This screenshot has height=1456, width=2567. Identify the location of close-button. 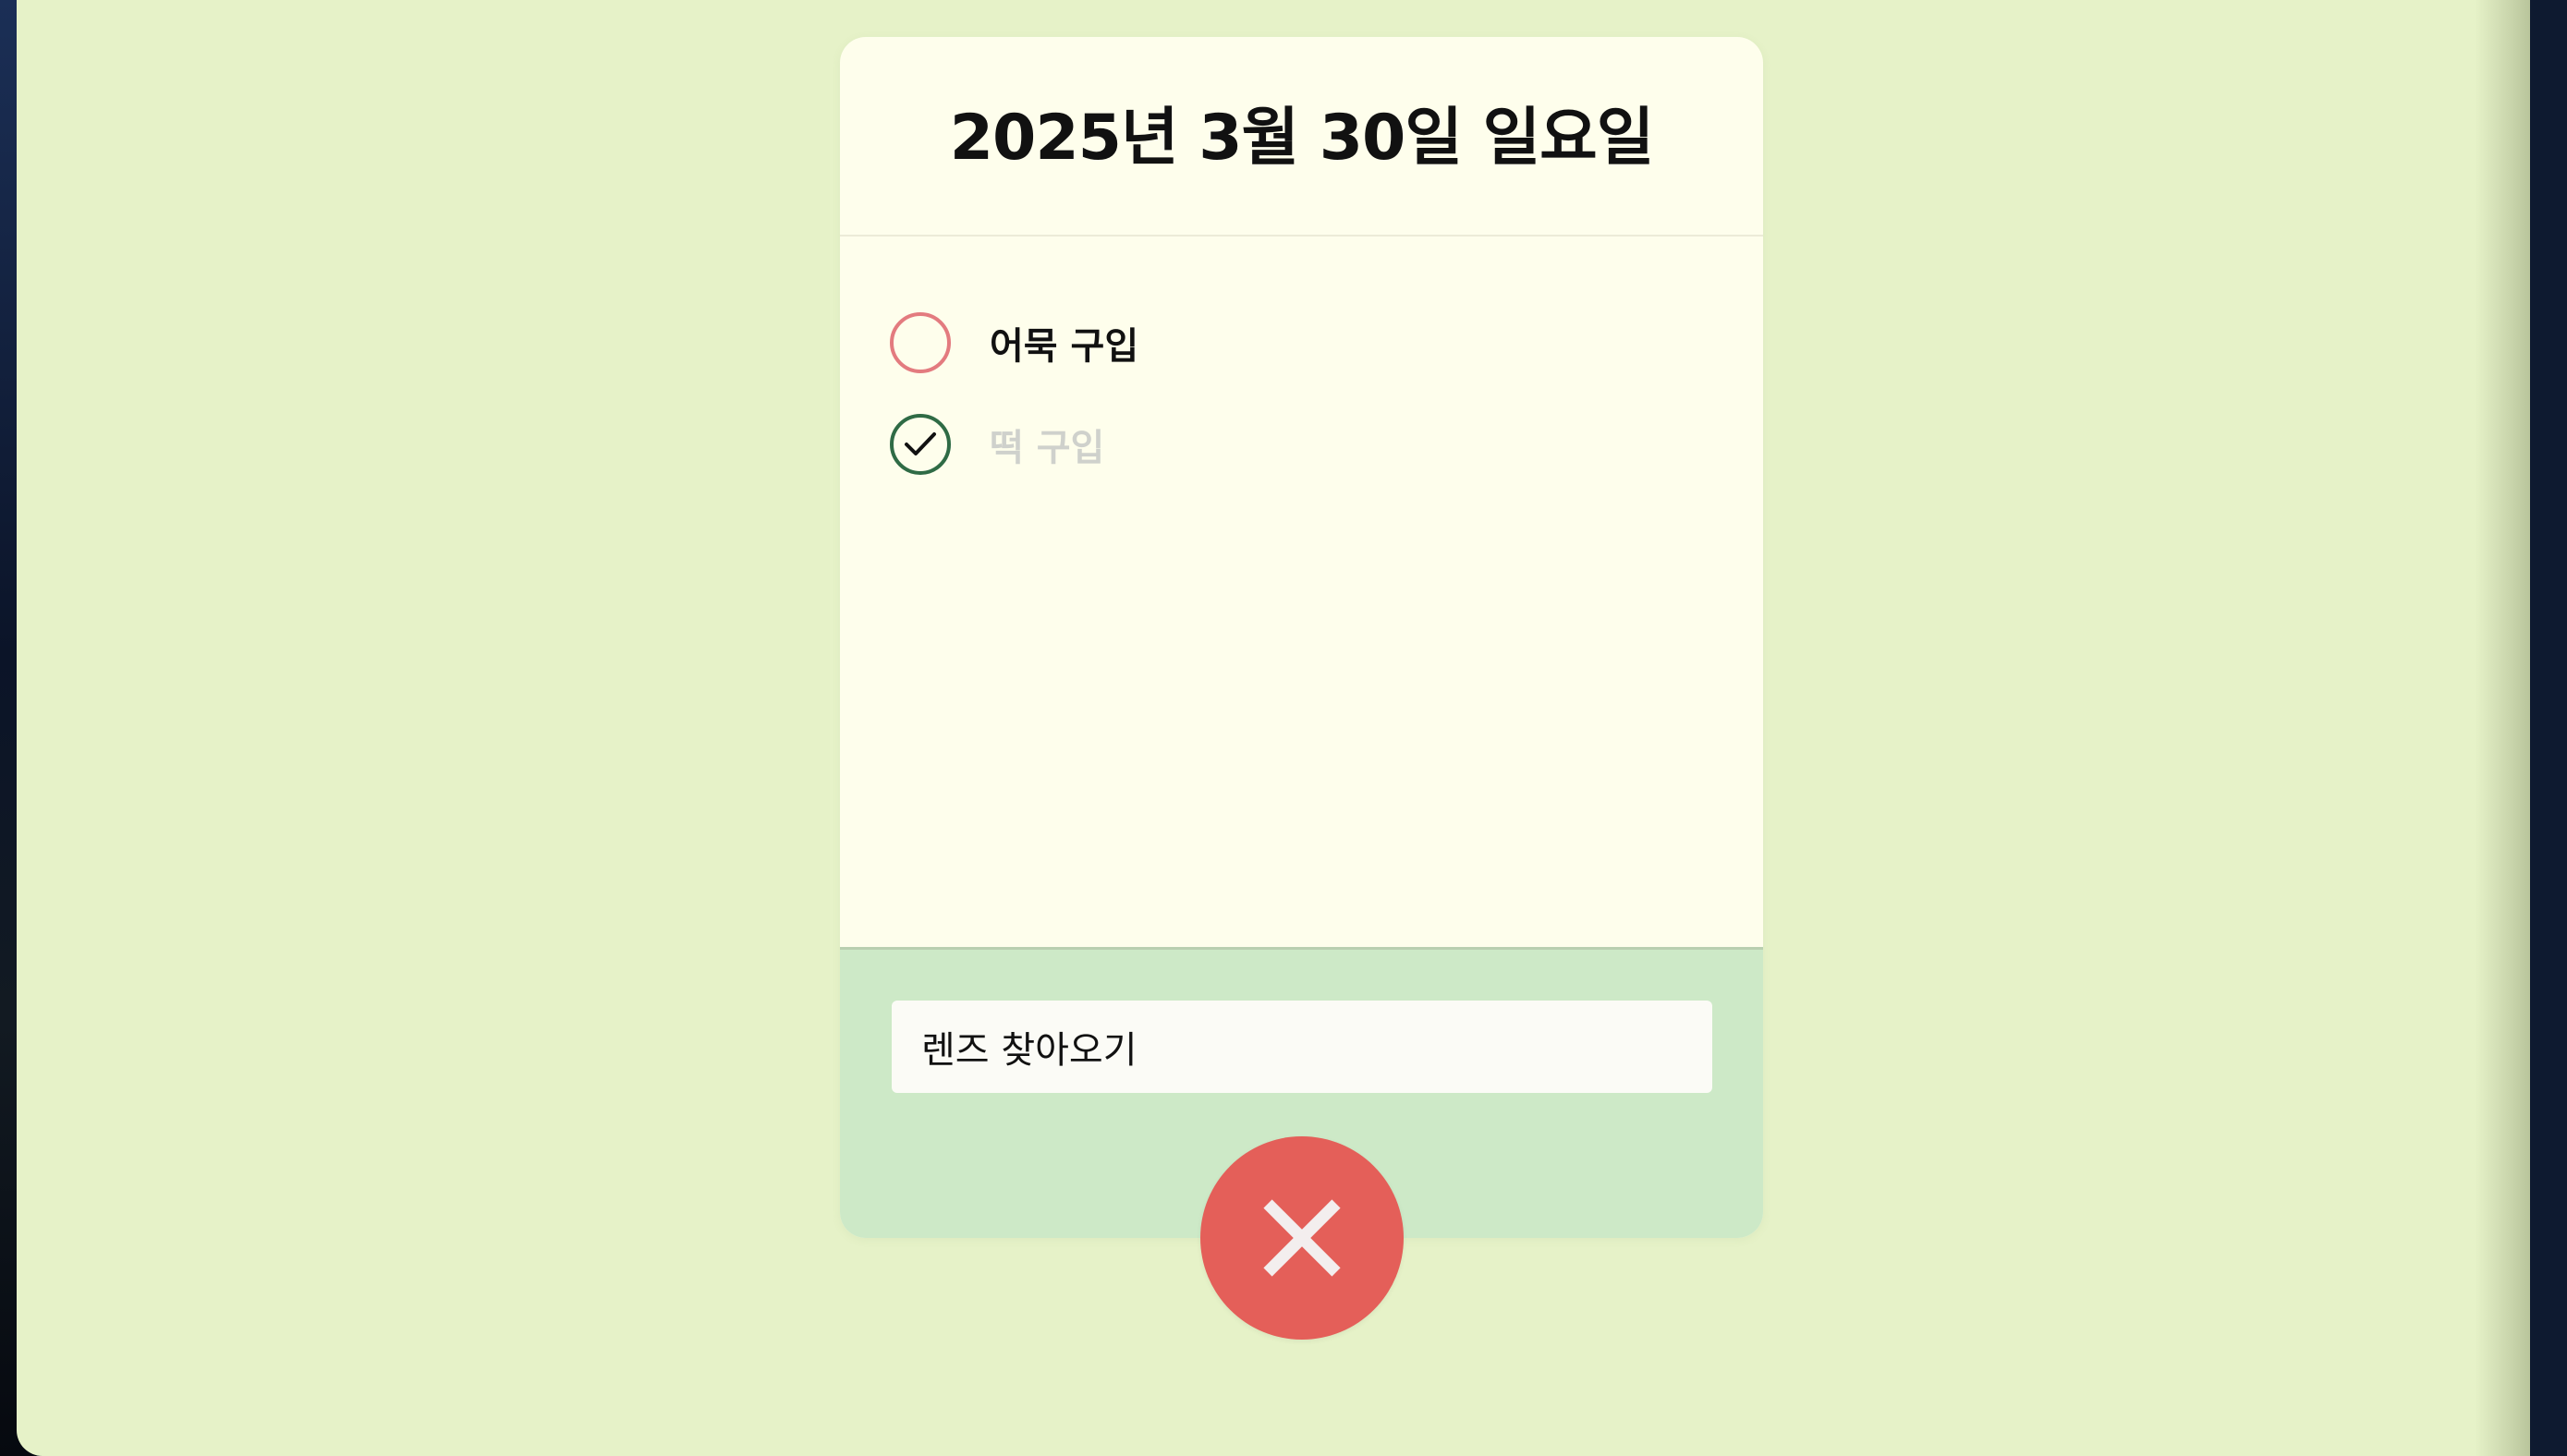
(1302, 1238).